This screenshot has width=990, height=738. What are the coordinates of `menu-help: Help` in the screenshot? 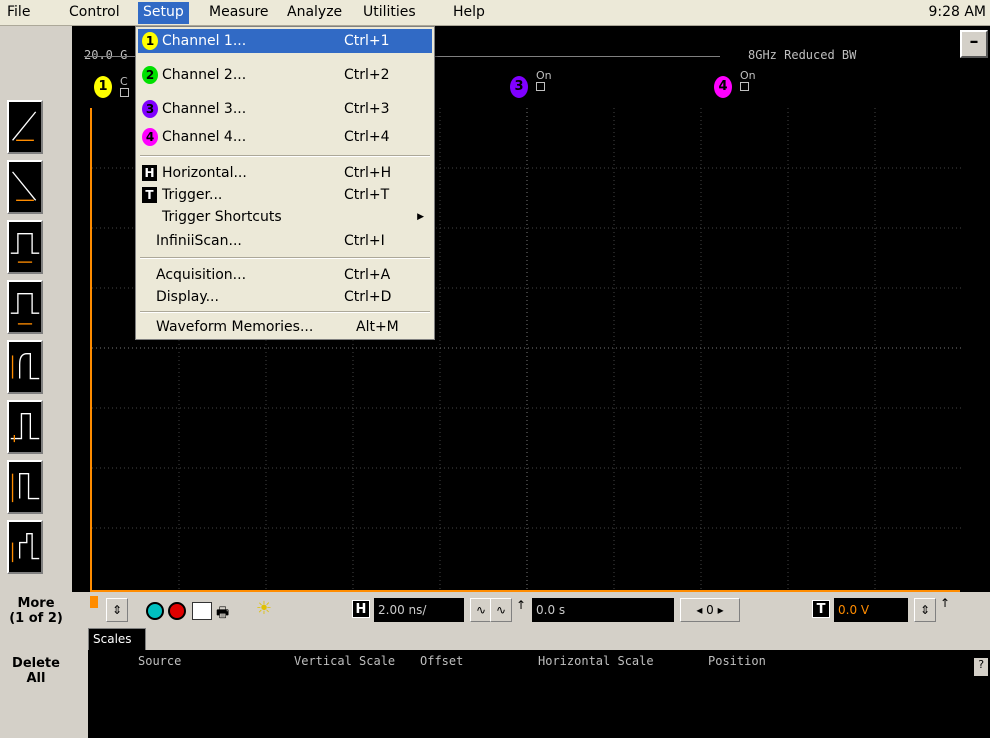 It's located at (469, 14).